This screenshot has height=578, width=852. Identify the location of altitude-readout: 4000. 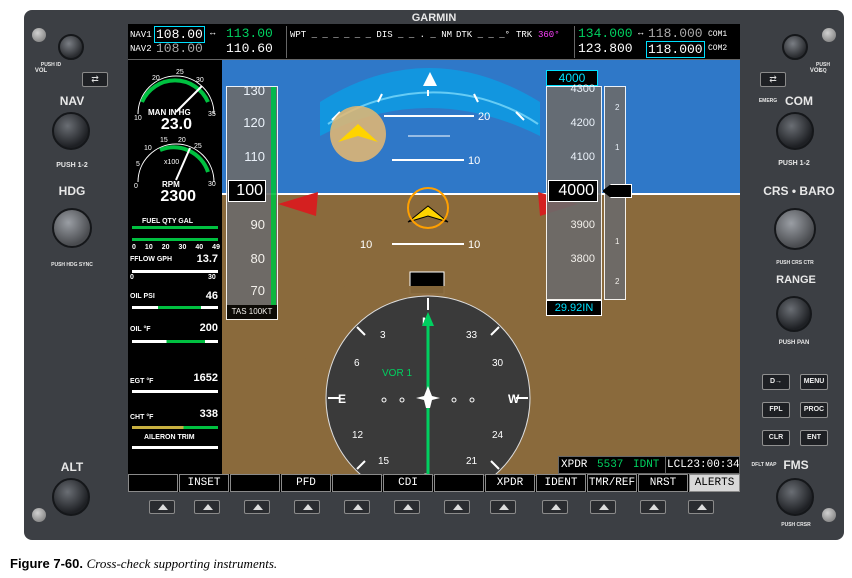
(573, 191).